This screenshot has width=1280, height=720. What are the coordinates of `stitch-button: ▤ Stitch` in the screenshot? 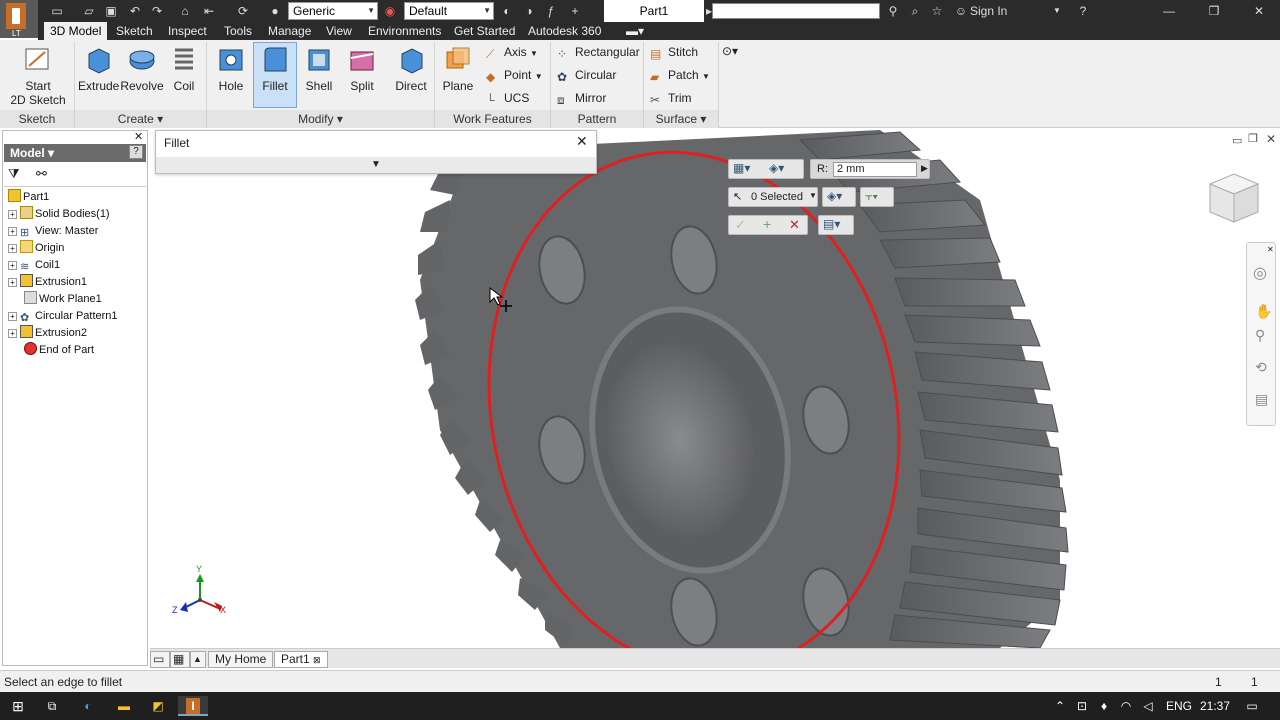 It's located at (674, 52).